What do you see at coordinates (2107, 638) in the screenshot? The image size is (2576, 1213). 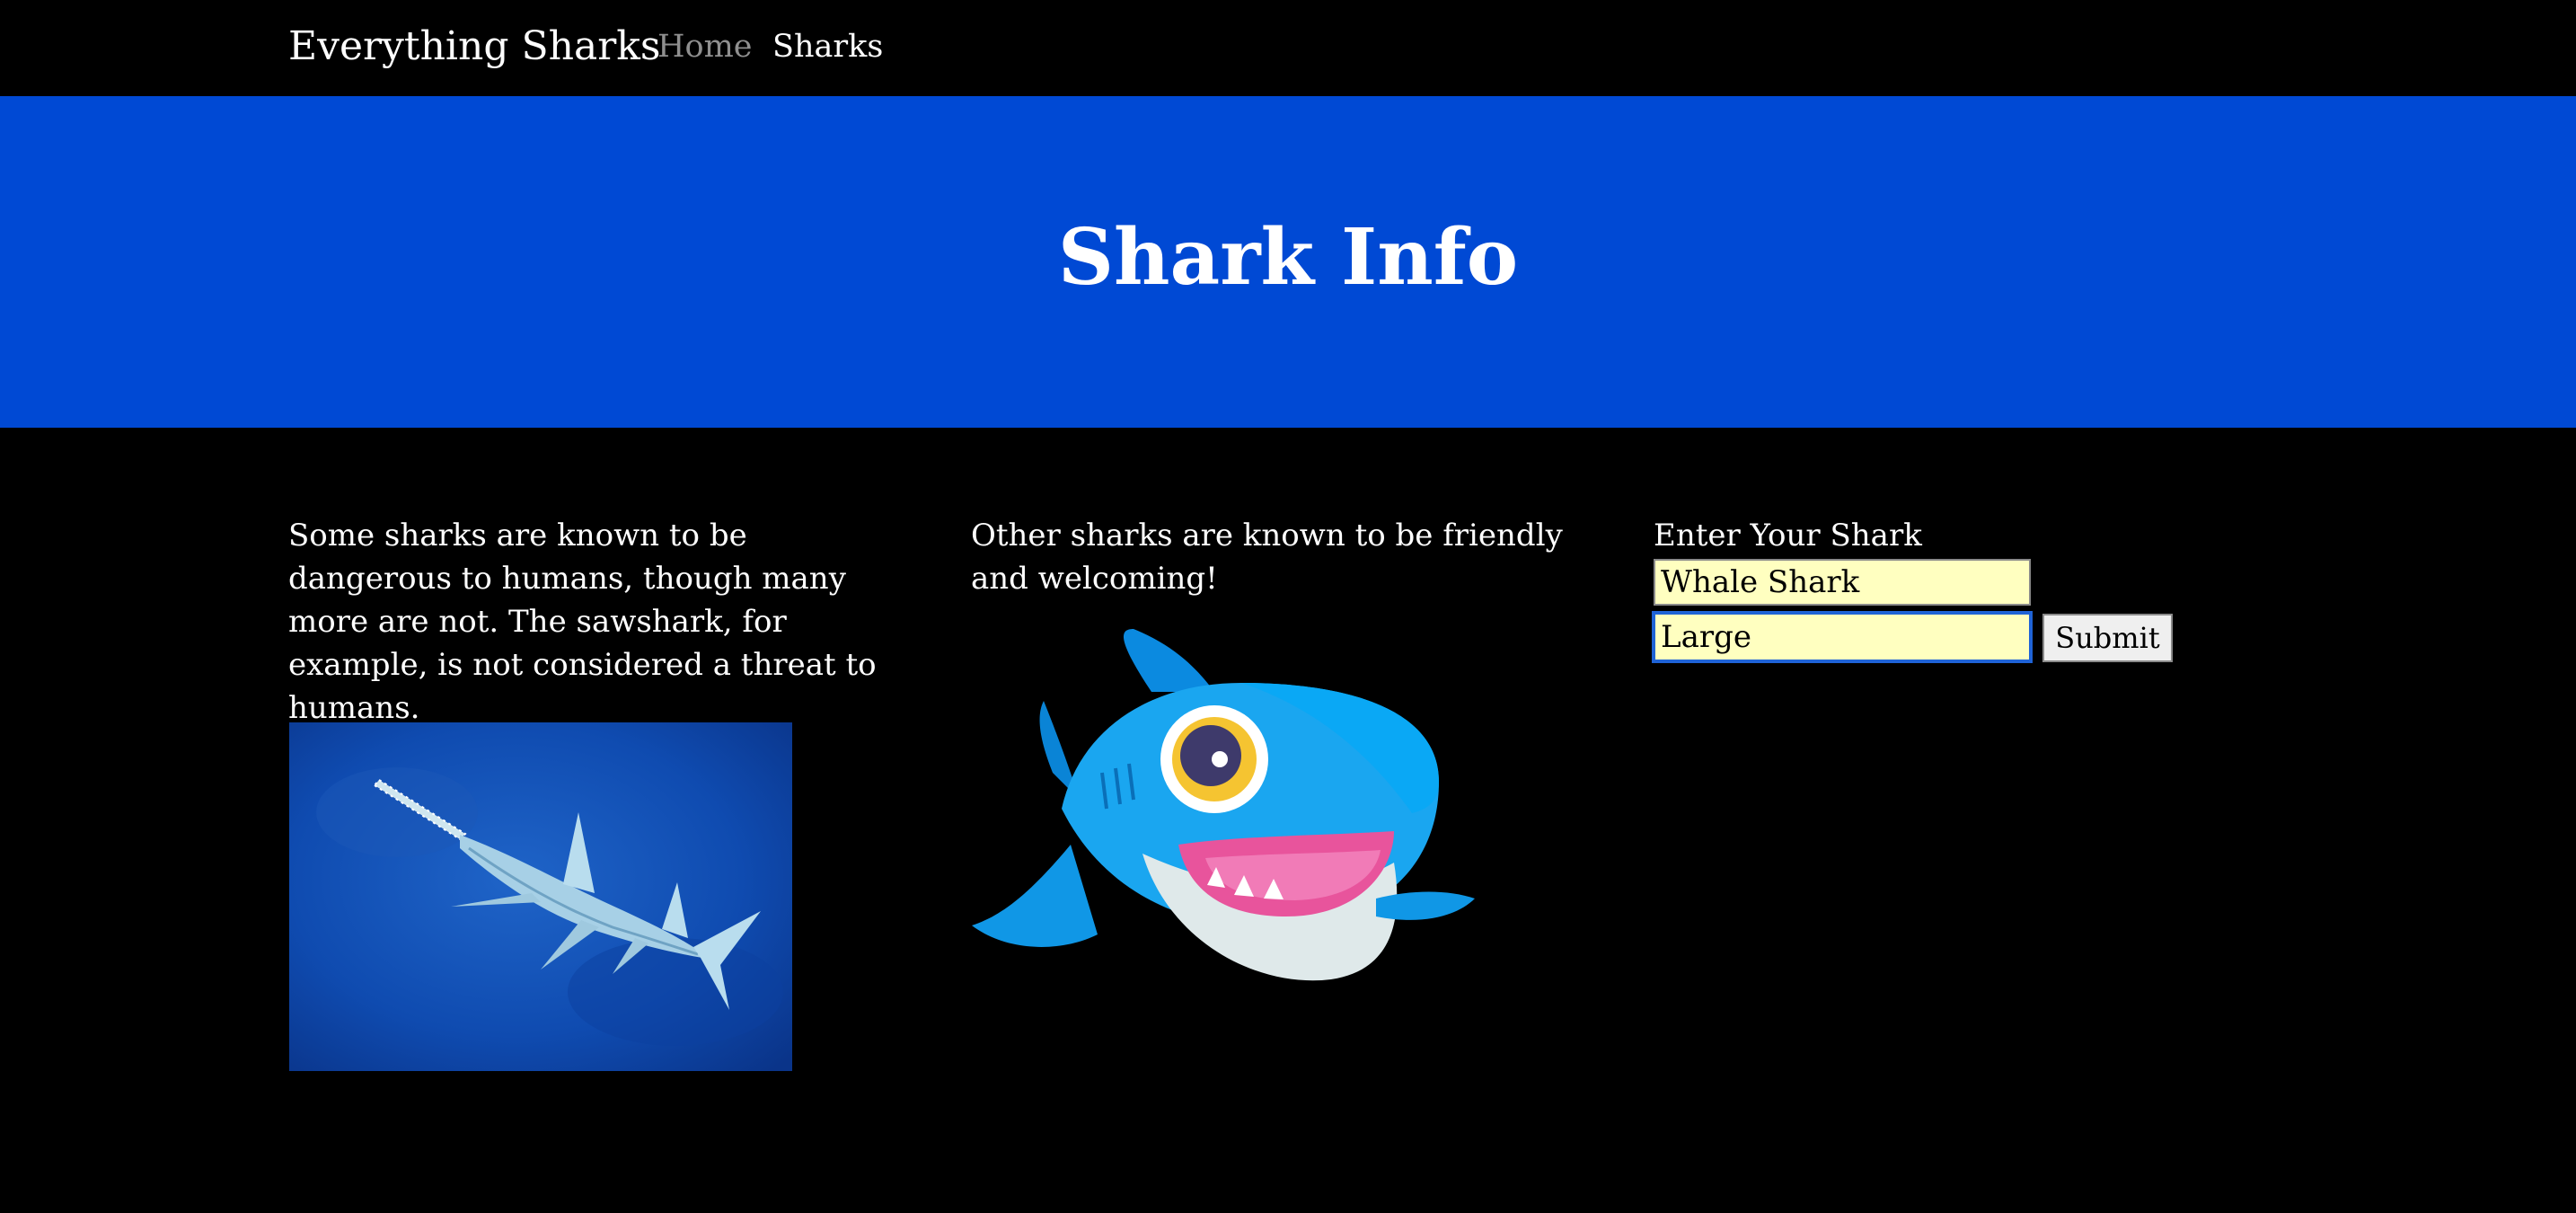 I see `submit-button: Submit` at bounding box center [2107, 638].